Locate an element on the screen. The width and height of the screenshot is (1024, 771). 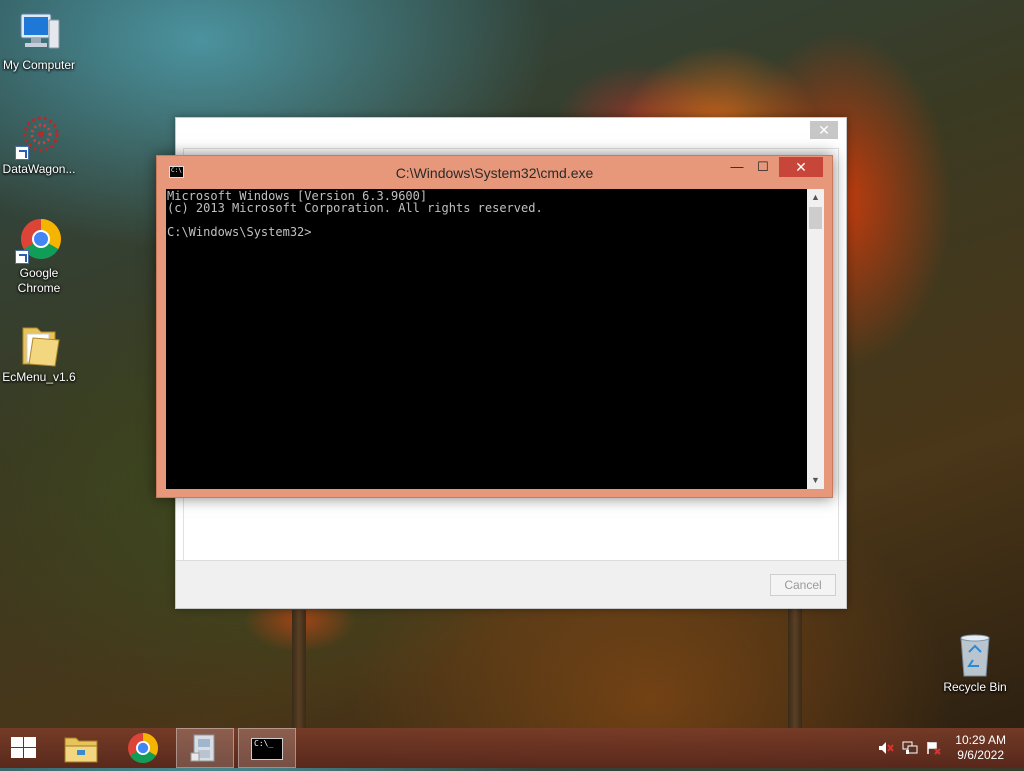
taskbar: C:\_ 10:29 AM 9/6/2022 is located at coordinates (512, 748).